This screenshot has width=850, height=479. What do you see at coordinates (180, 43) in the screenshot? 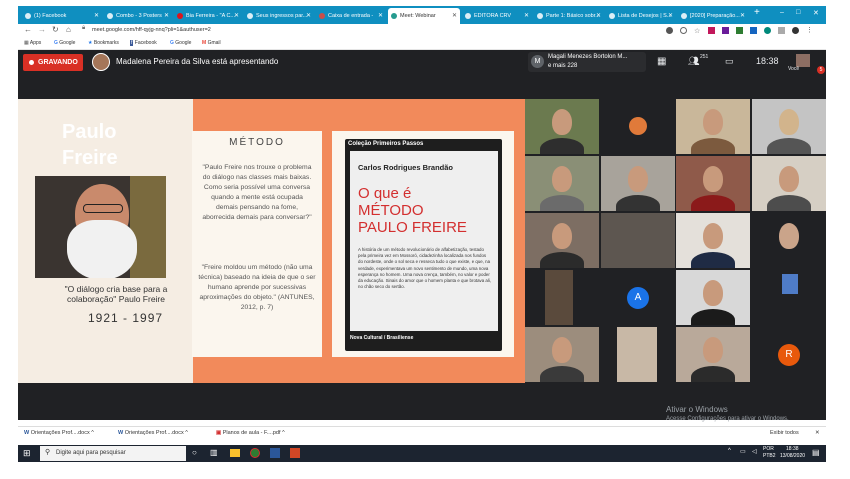
I see `bookmark-google-2: G Google` at bounding box center [180, 43].